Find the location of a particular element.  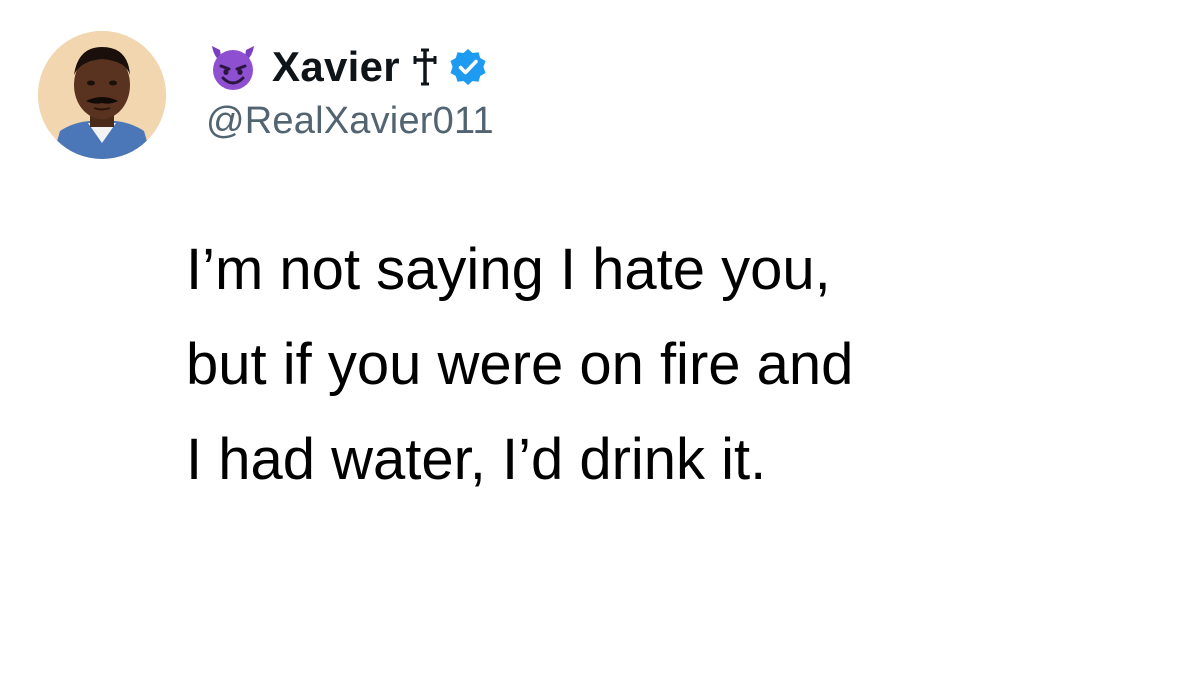

name-row: Xavier is located at coordinates (350, 67).